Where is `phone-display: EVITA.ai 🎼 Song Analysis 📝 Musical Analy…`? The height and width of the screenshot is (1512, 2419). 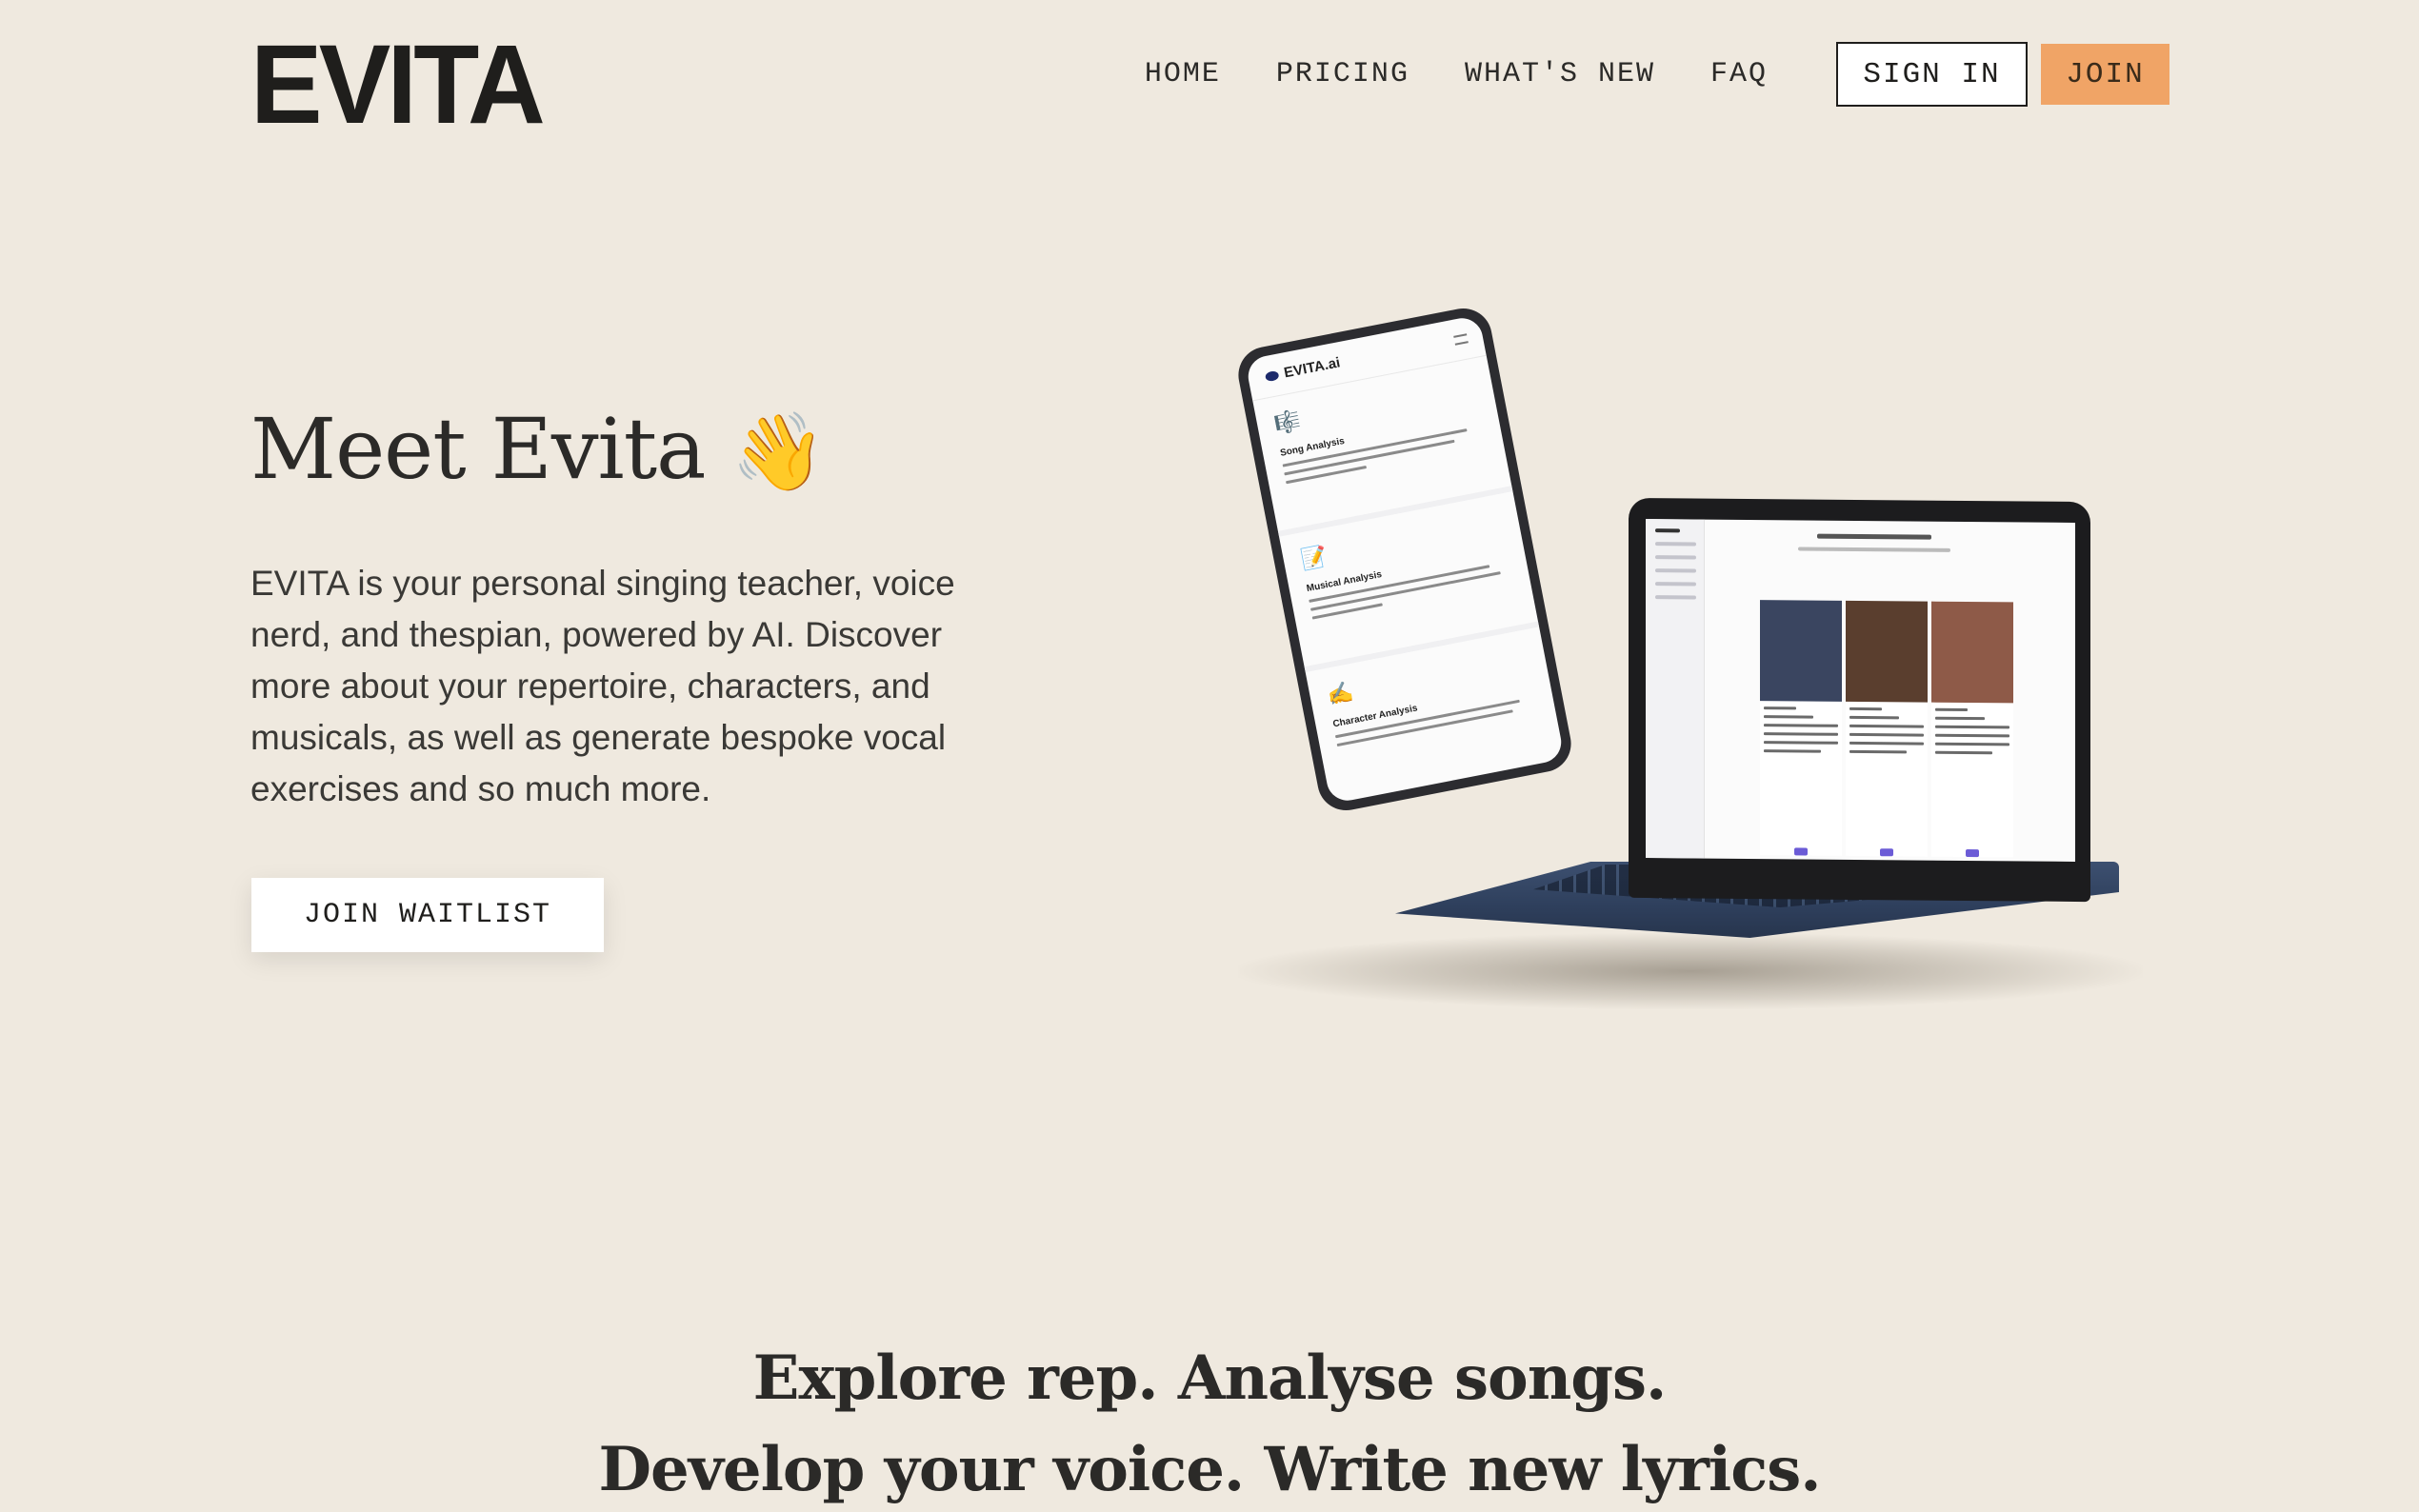
phone-display: EVITA.ai 🎼 Song Analysis 📝 Musical Analy… is located at coordinates (1405, 559).